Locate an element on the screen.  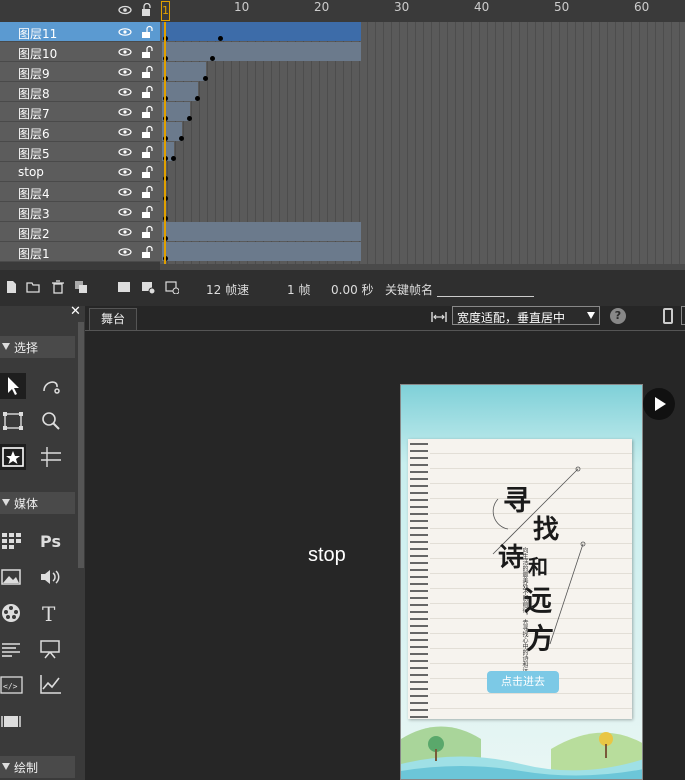
folder-icon is located at coordinates (33, 287).